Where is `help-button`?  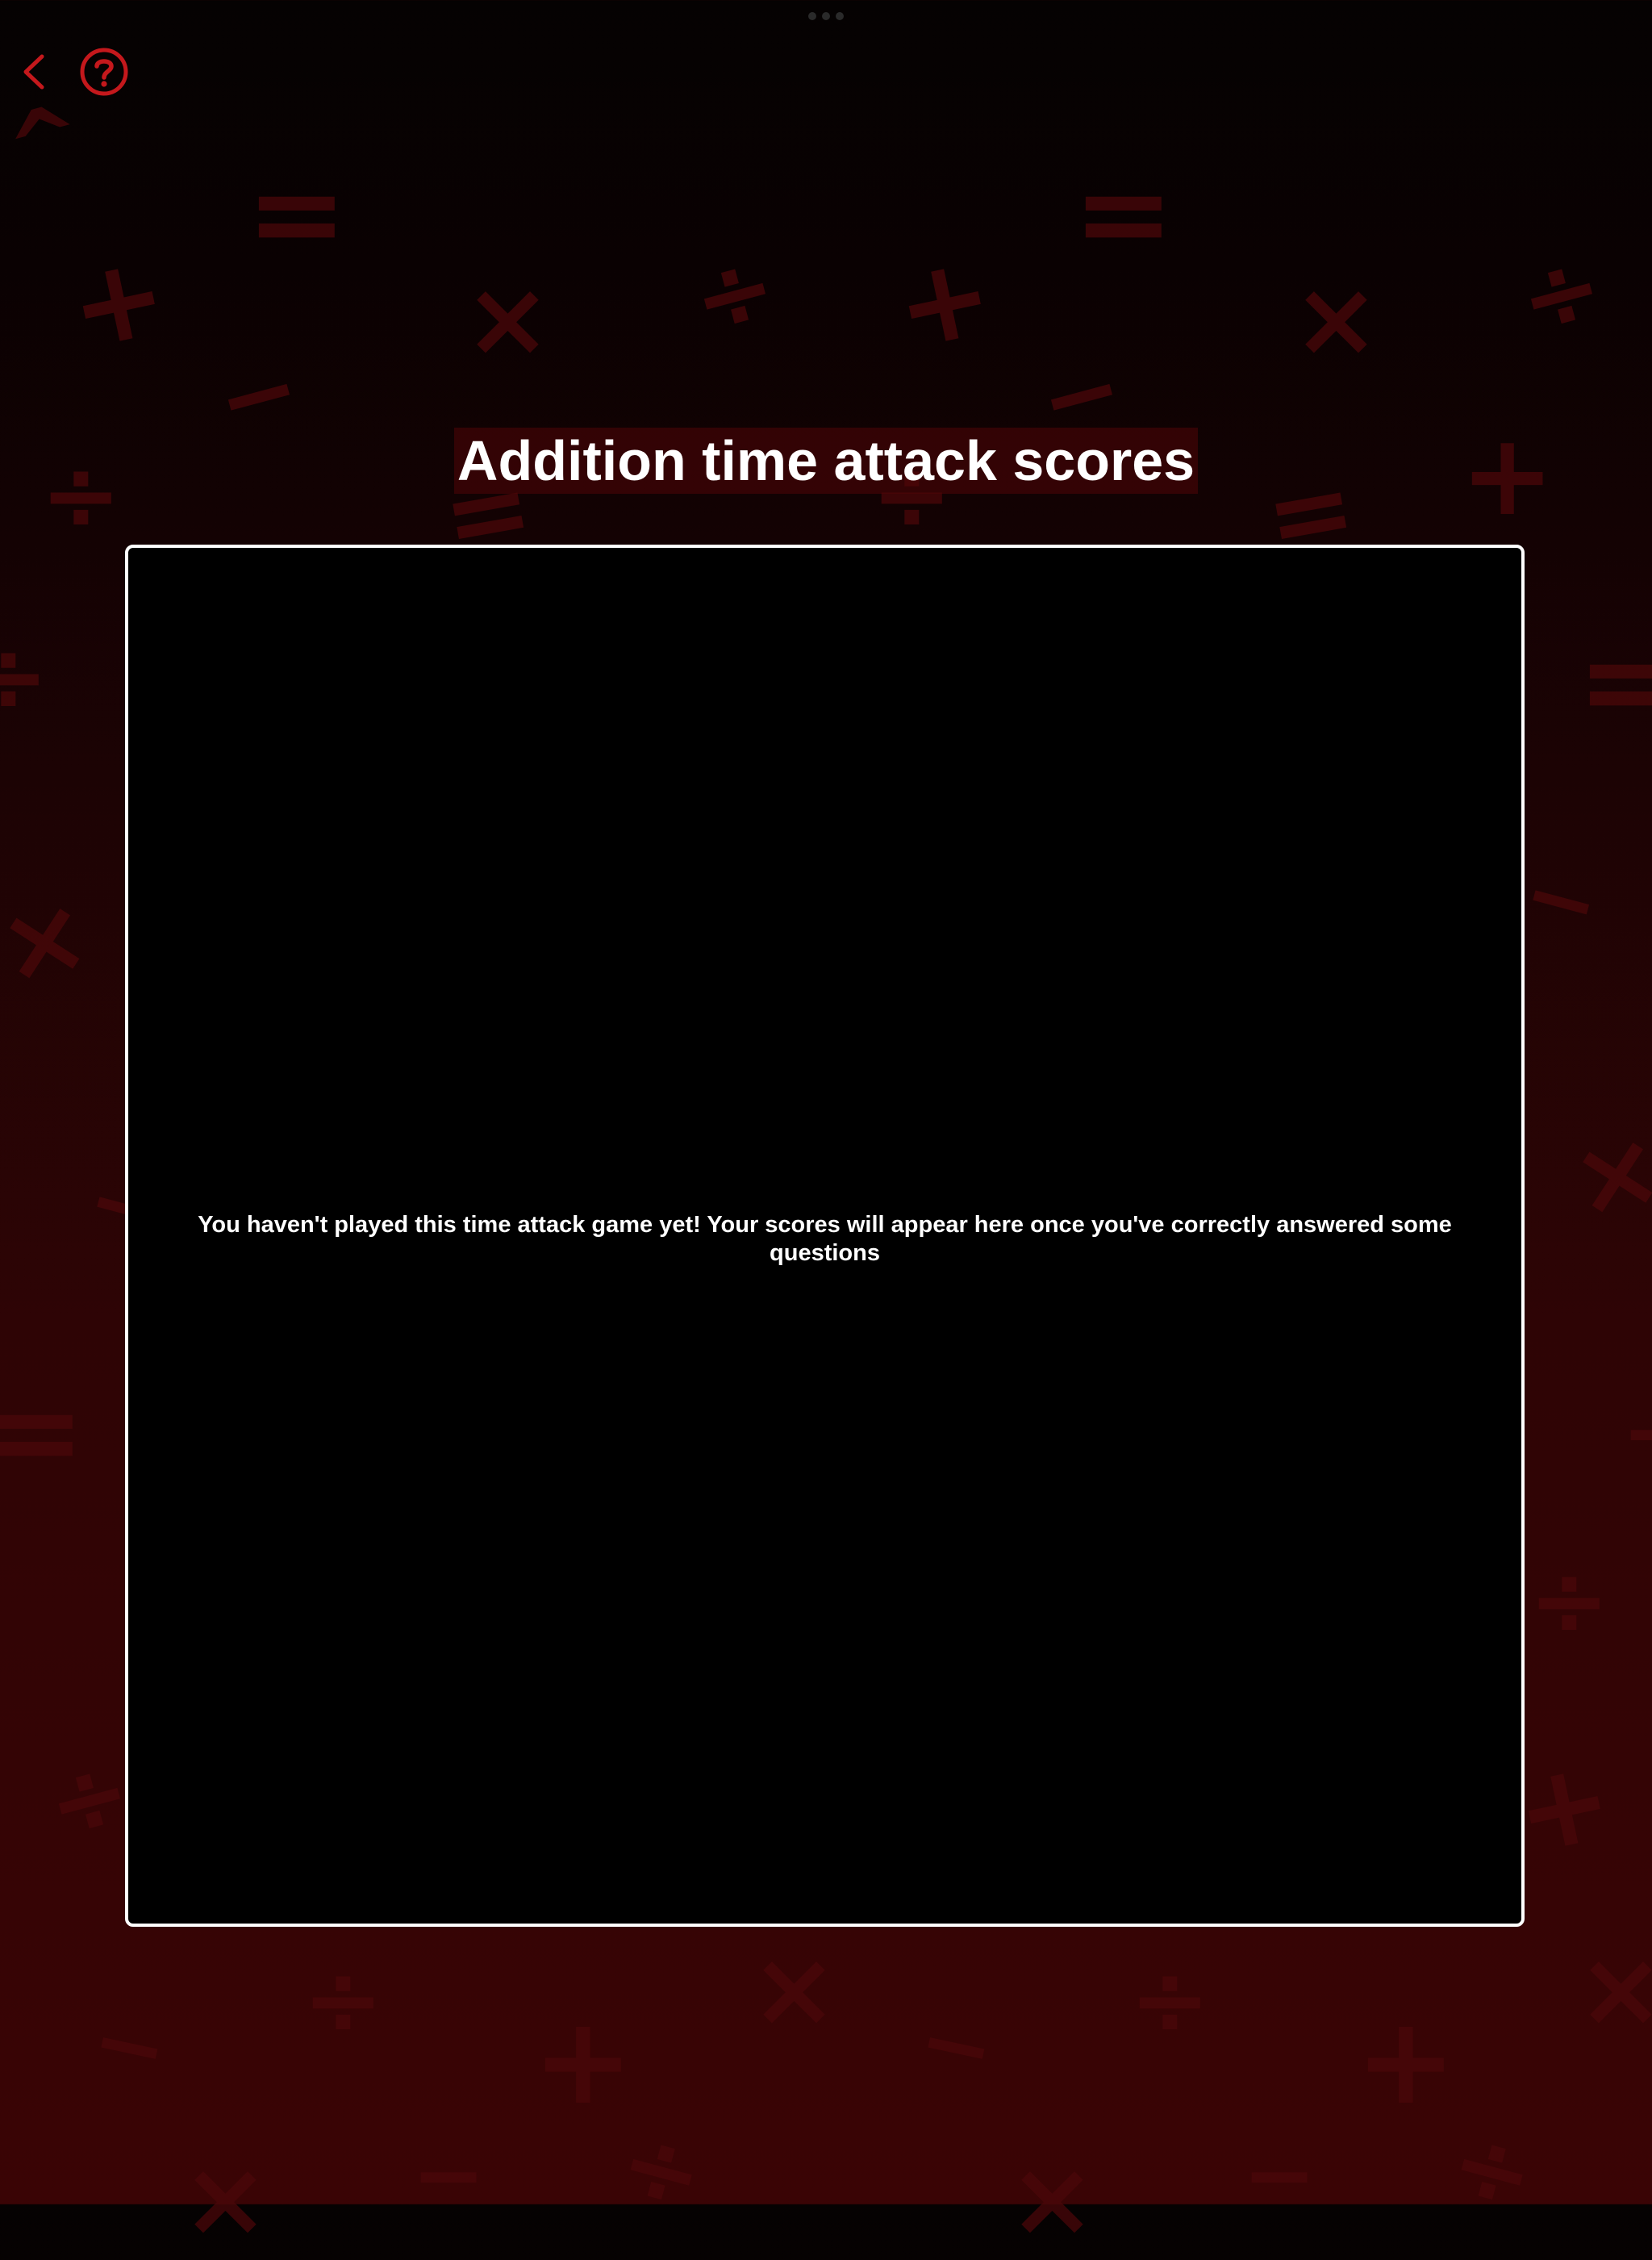
help-button is located at coordinates (104, 72).